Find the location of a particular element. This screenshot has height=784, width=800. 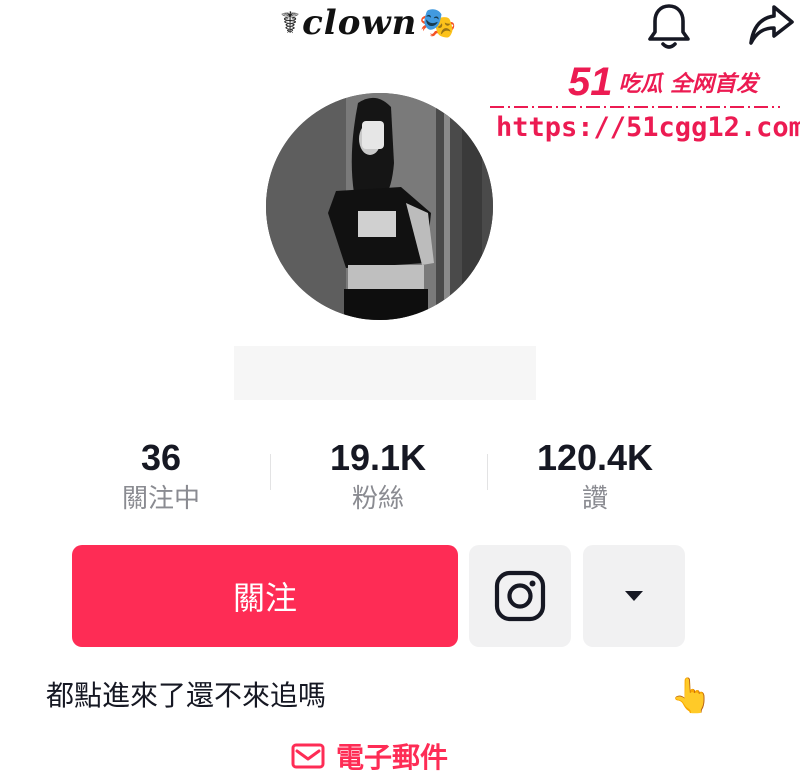

more-options-button is located at coordinates (634, 596).